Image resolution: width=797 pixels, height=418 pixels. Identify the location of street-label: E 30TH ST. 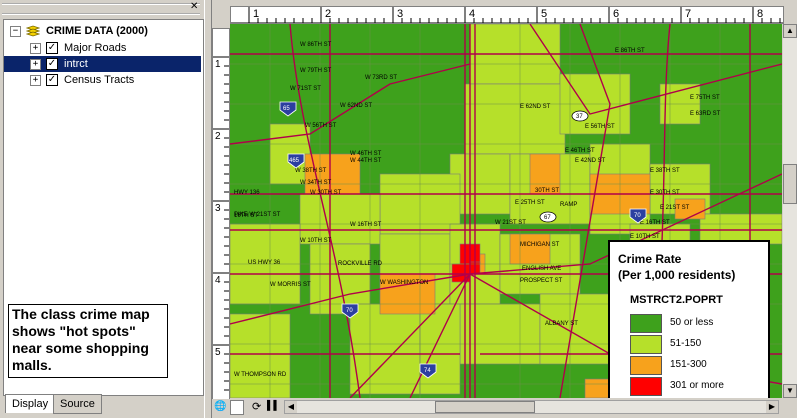
(665, 193).